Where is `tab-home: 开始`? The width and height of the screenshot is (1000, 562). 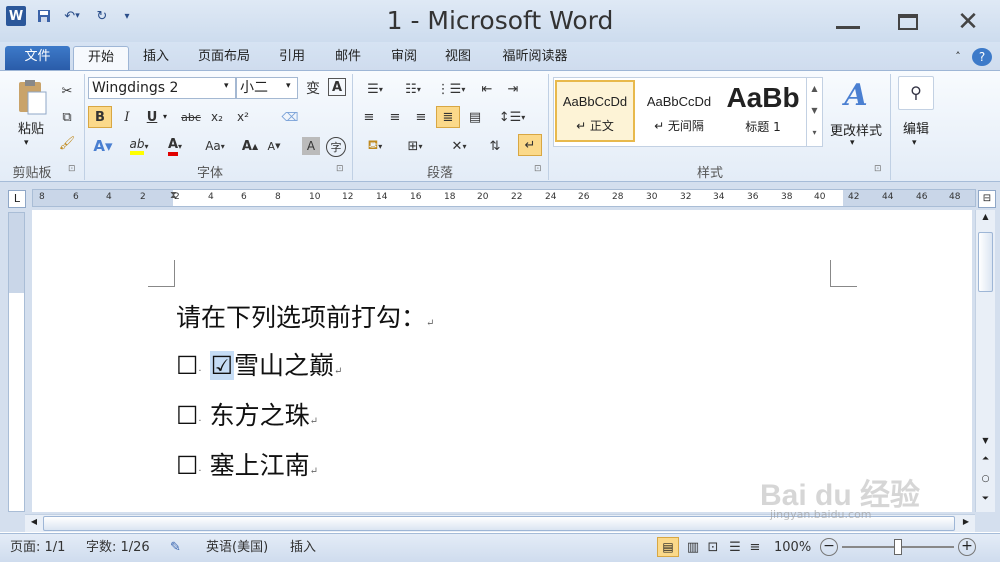
tab-home: 开始 is located at coordinates (101, 58).